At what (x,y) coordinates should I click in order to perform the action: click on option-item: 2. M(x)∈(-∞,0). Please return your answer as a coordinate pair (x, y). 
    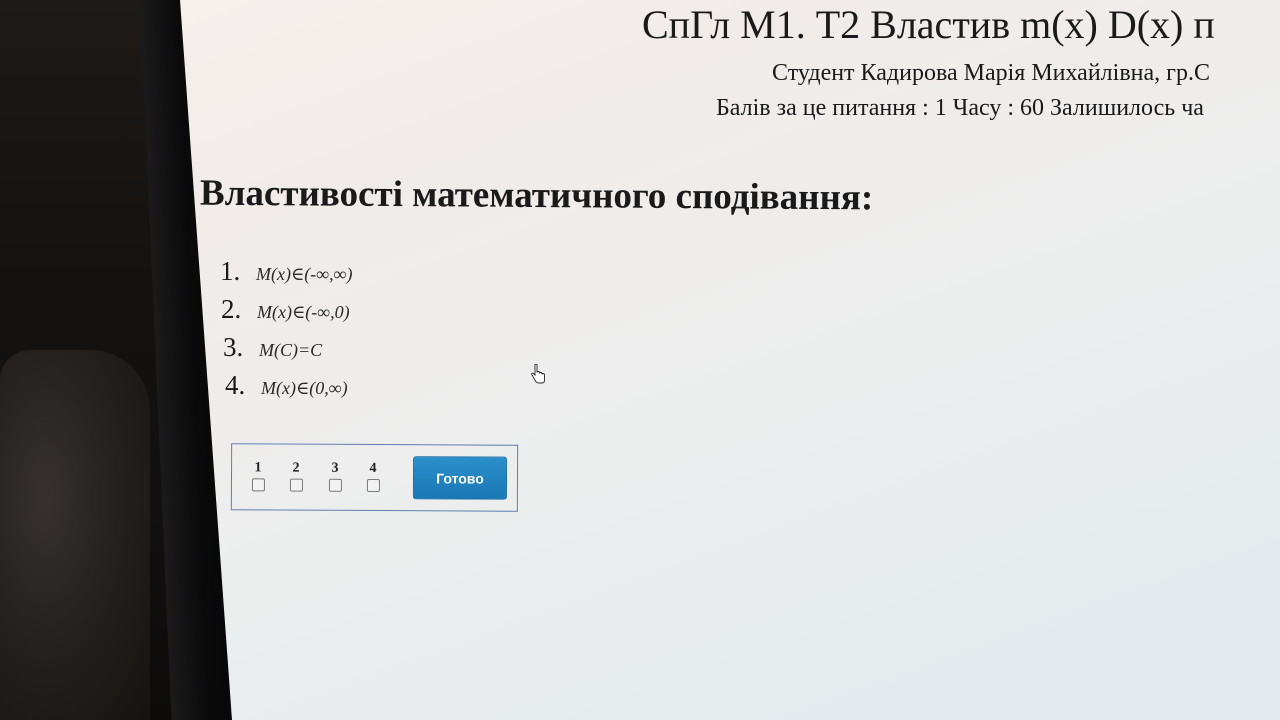
    Looking at the image, I should click on (286, 313).